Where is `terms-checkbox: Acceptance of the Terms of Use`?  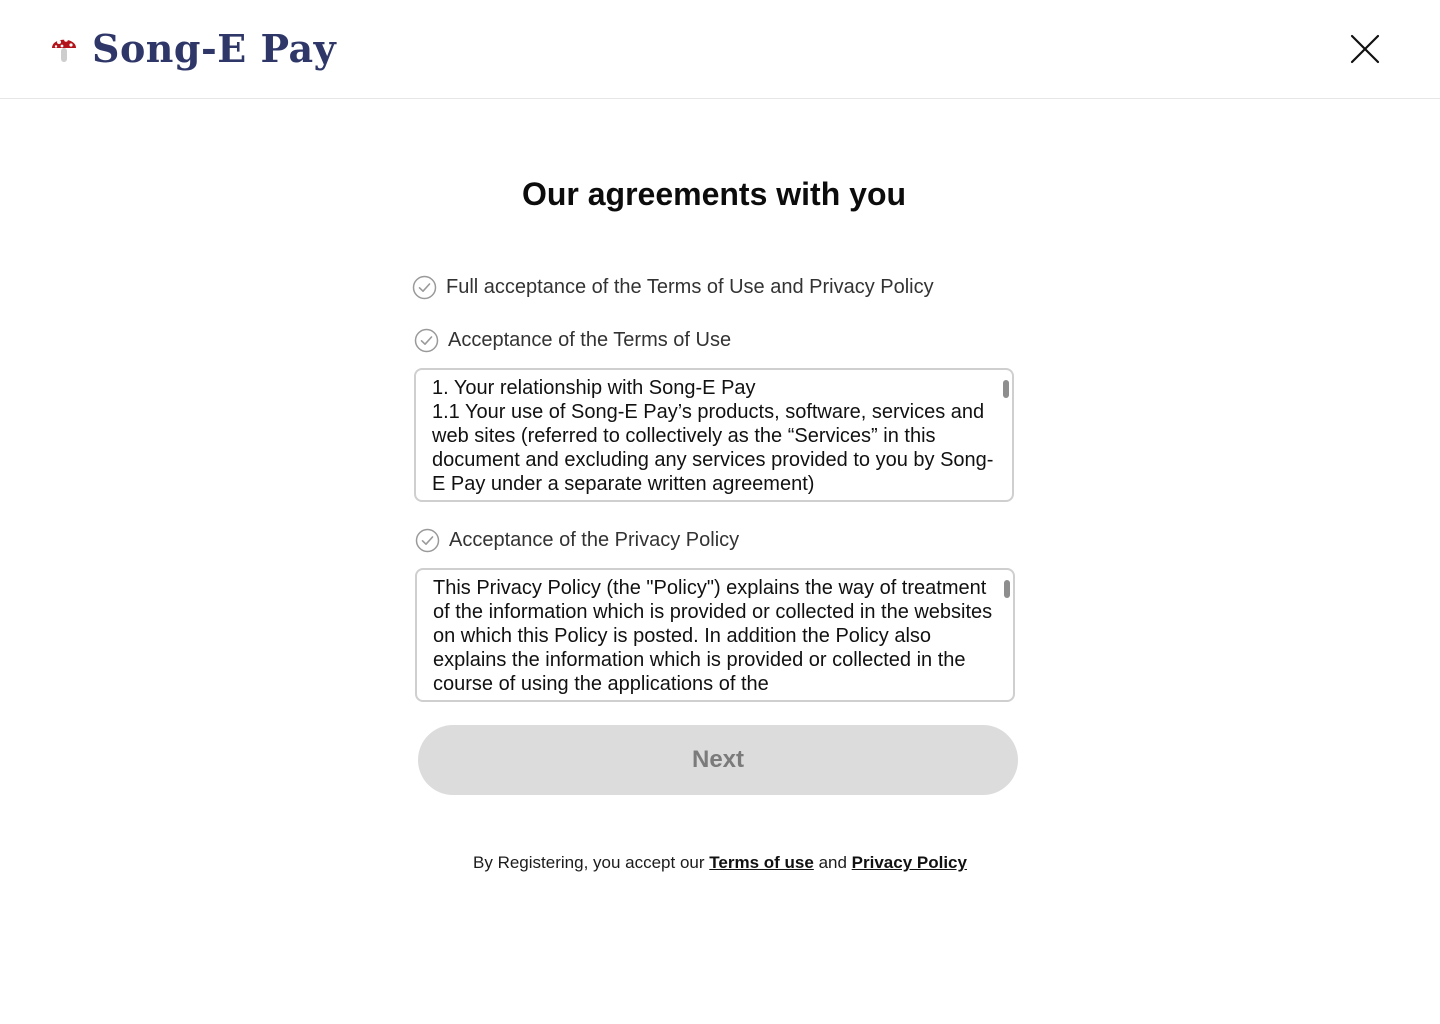 terms-checkbox: Acceptance of the Terms of Use is located at coordinates (572, 340).